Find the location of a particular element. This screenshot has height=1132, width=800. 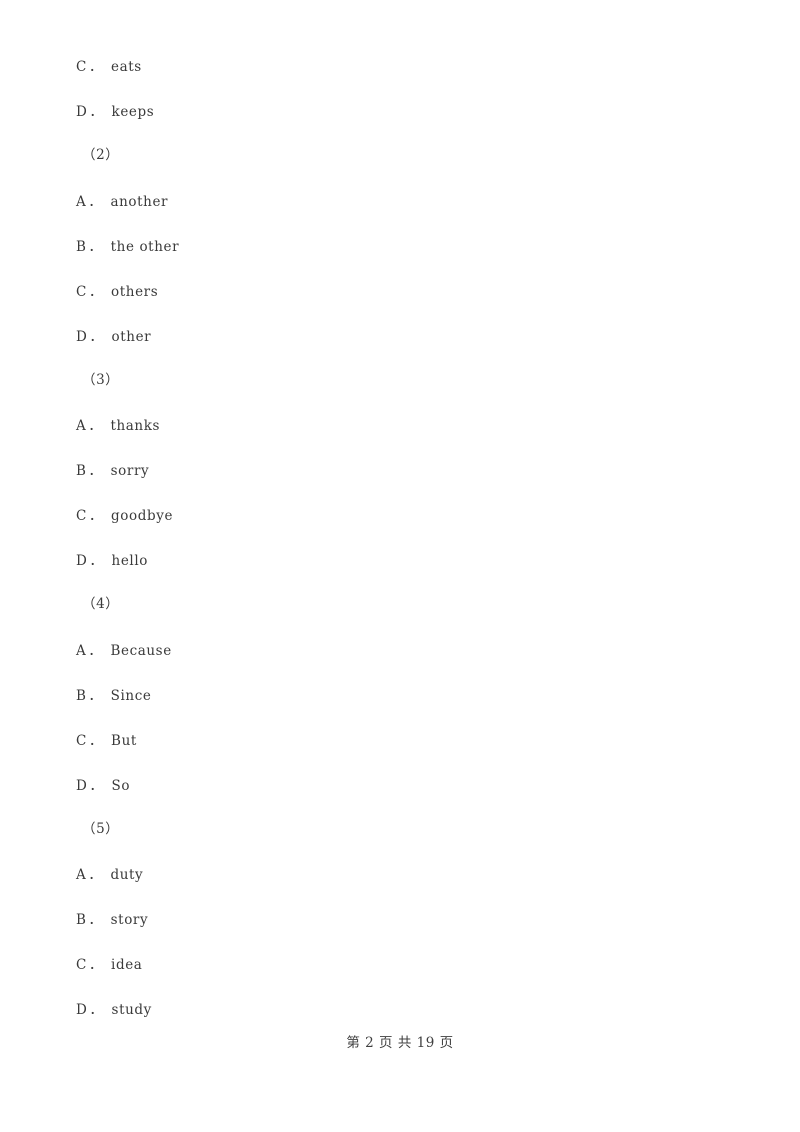

option-text: idea is located at coordinates (127, 965).